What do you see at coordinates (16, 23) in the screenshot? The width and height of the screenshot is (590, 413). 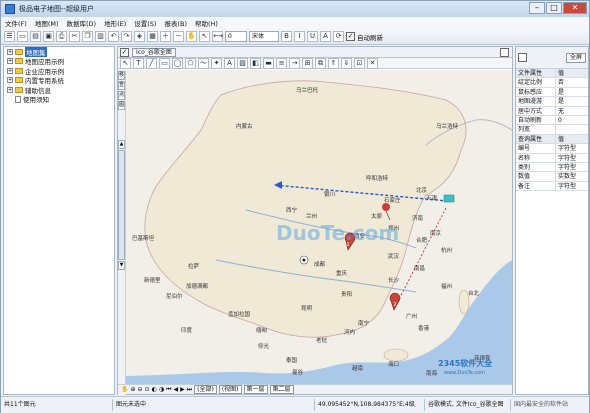 I see `menu-file: 文件(F)` at bounding box center [16, 23].